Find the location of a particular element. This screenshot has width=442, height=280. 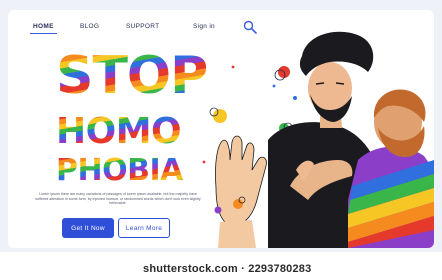

nav-support-link: SUPPORT is located at coordinates (142, 26).